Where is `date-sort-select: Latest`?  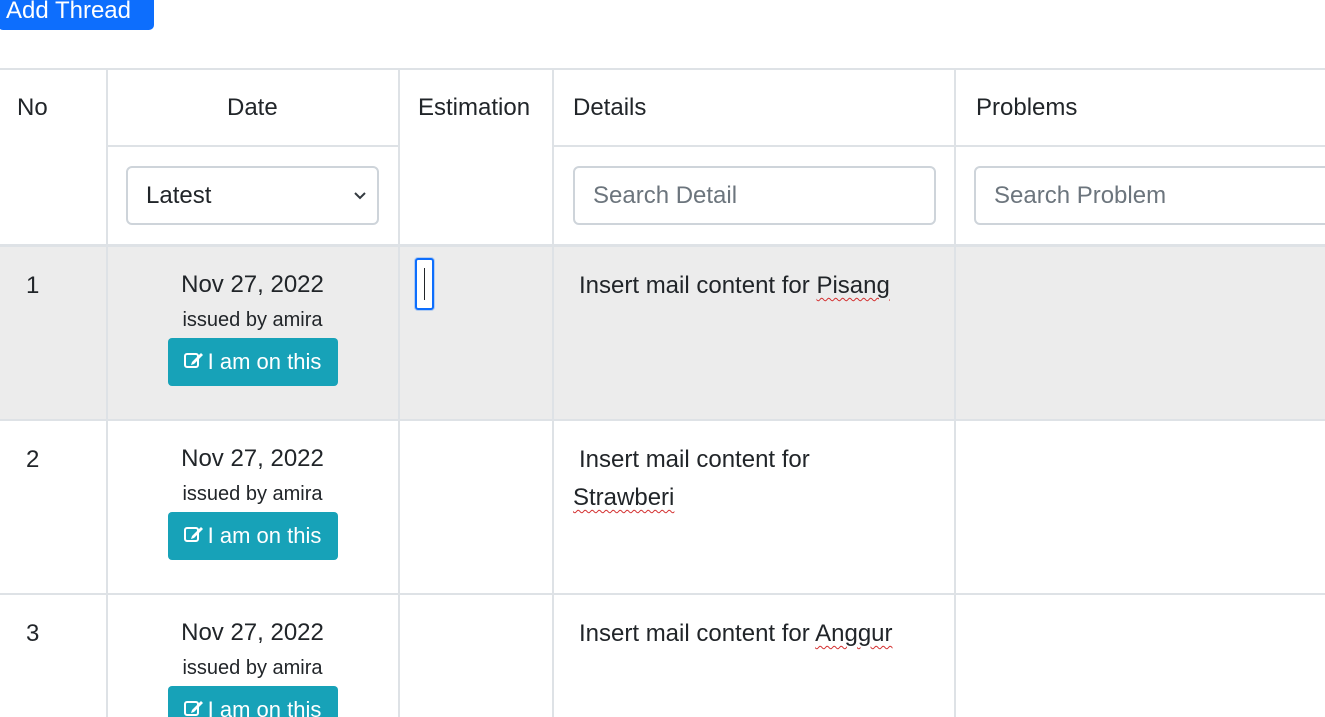
date-sort-select: Latest is located at coordinates (252, 195).